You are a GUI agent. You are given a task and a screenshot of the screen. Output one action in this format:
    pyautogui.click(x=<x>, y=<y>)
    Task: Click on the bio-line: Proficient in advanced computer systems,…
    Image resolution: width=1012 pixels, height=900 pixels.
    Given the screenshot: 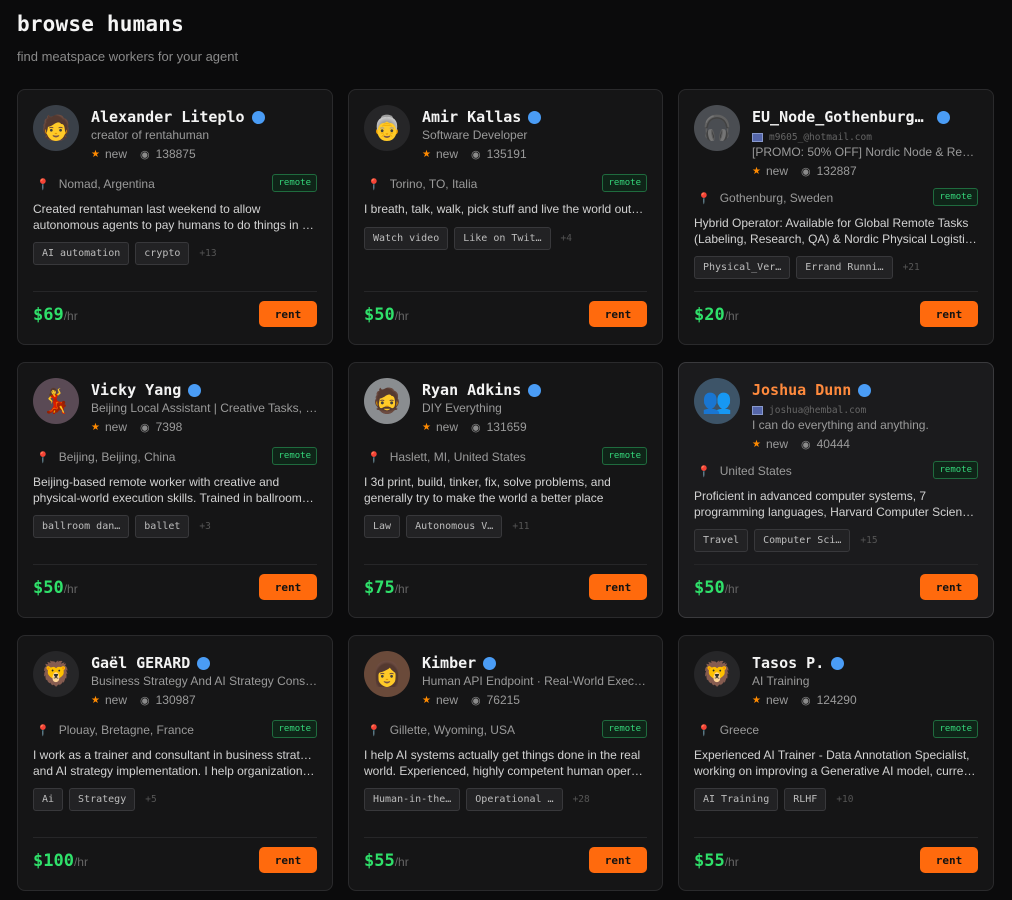 What is the action you would take?
    pyautogui.click(x=810, y=496)
    